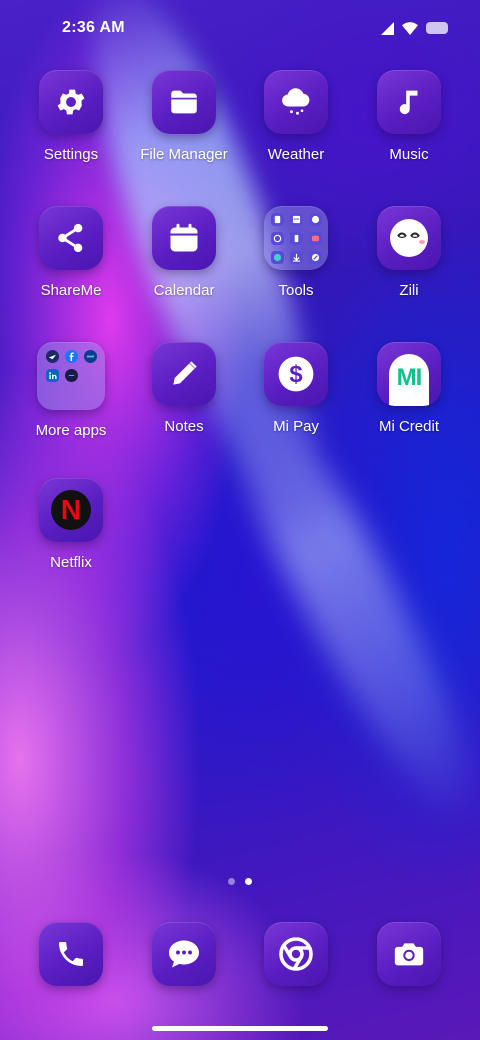  Describe the element at coordinates (184, 290) in the screenshot. I see `app-label: Calendar` at that location.